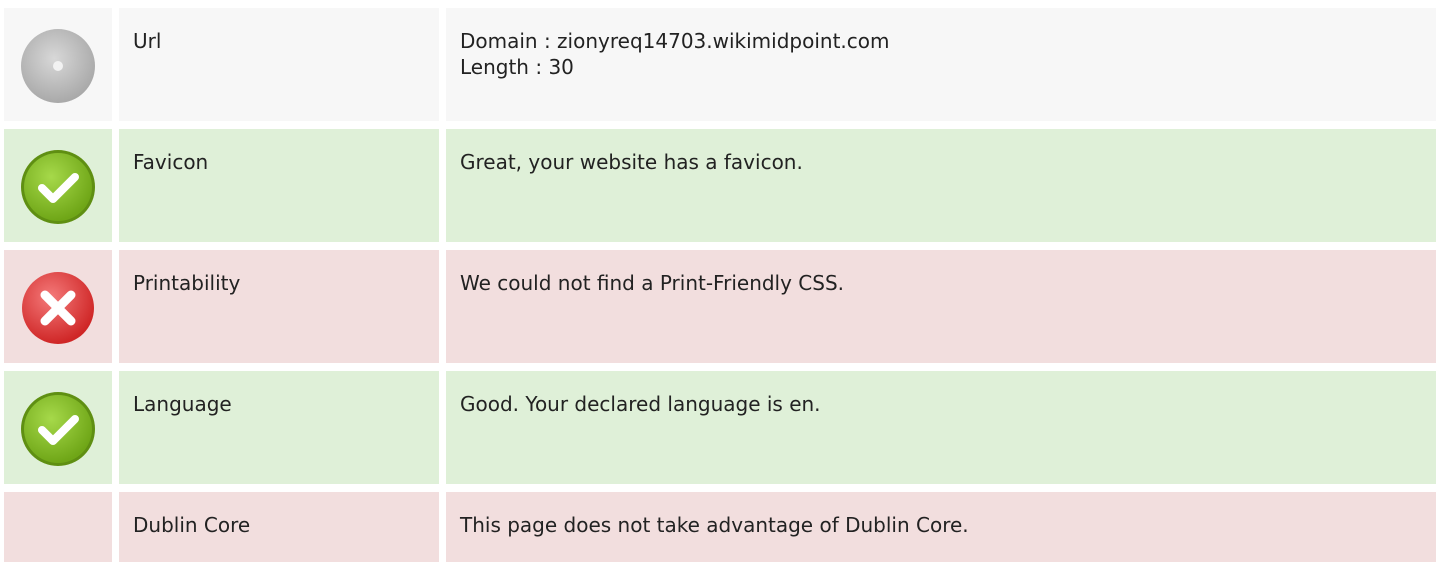 The width and height of the screenshot is (1448, 562). Describe the element at coordinates (941, 185) in the screenshot. I see `row-value-cell: Great, your website has a favicon.` at that location.